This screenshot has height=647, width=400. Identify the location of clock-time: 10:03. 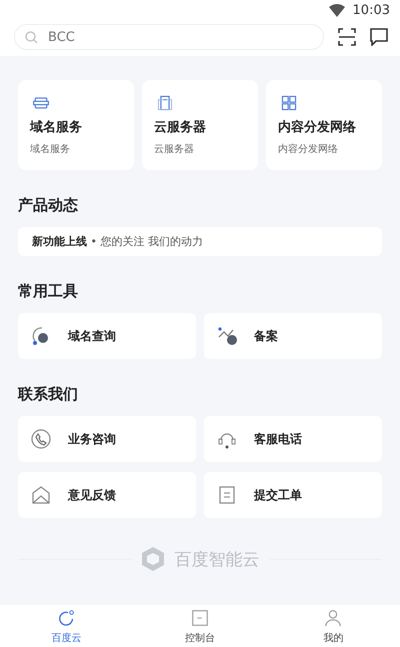
(371, 10).